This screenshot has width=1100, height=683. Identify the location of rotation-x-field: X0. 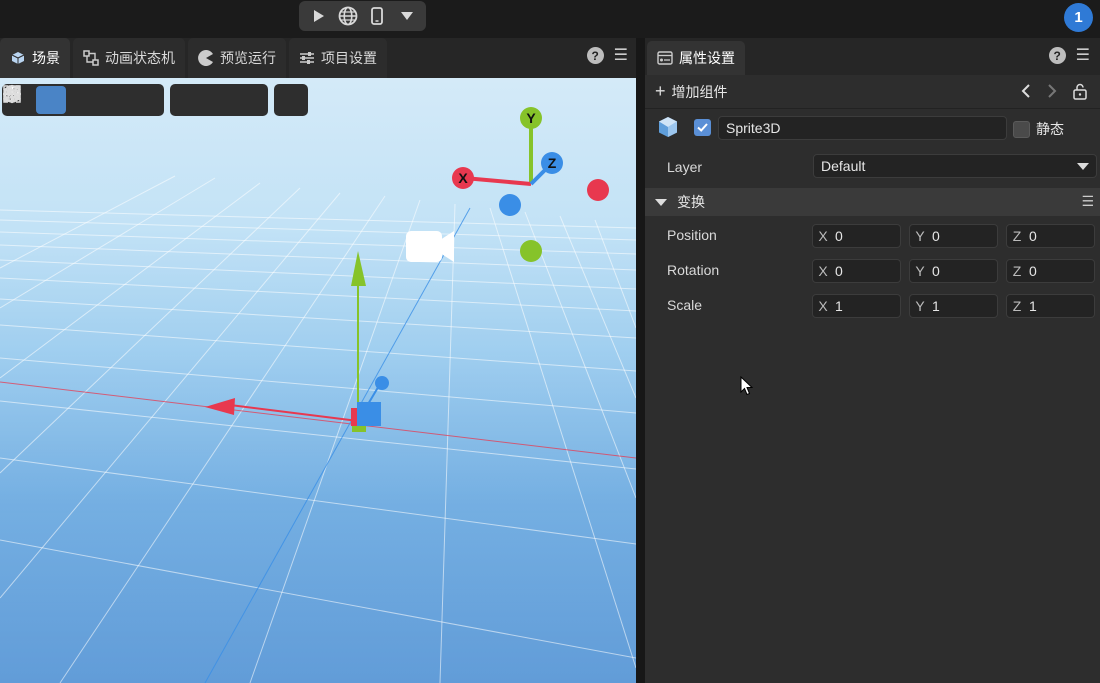
(856, 271).